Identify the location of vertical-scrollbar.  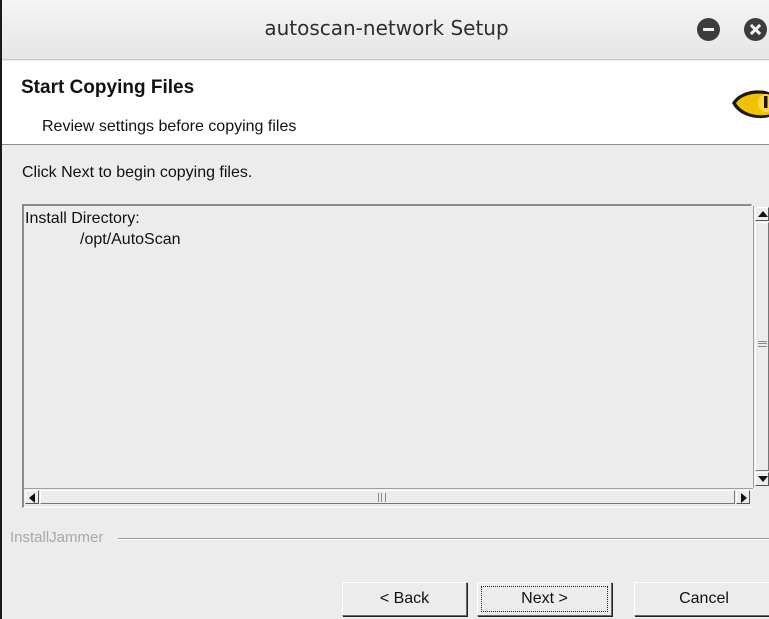
(761, 347).